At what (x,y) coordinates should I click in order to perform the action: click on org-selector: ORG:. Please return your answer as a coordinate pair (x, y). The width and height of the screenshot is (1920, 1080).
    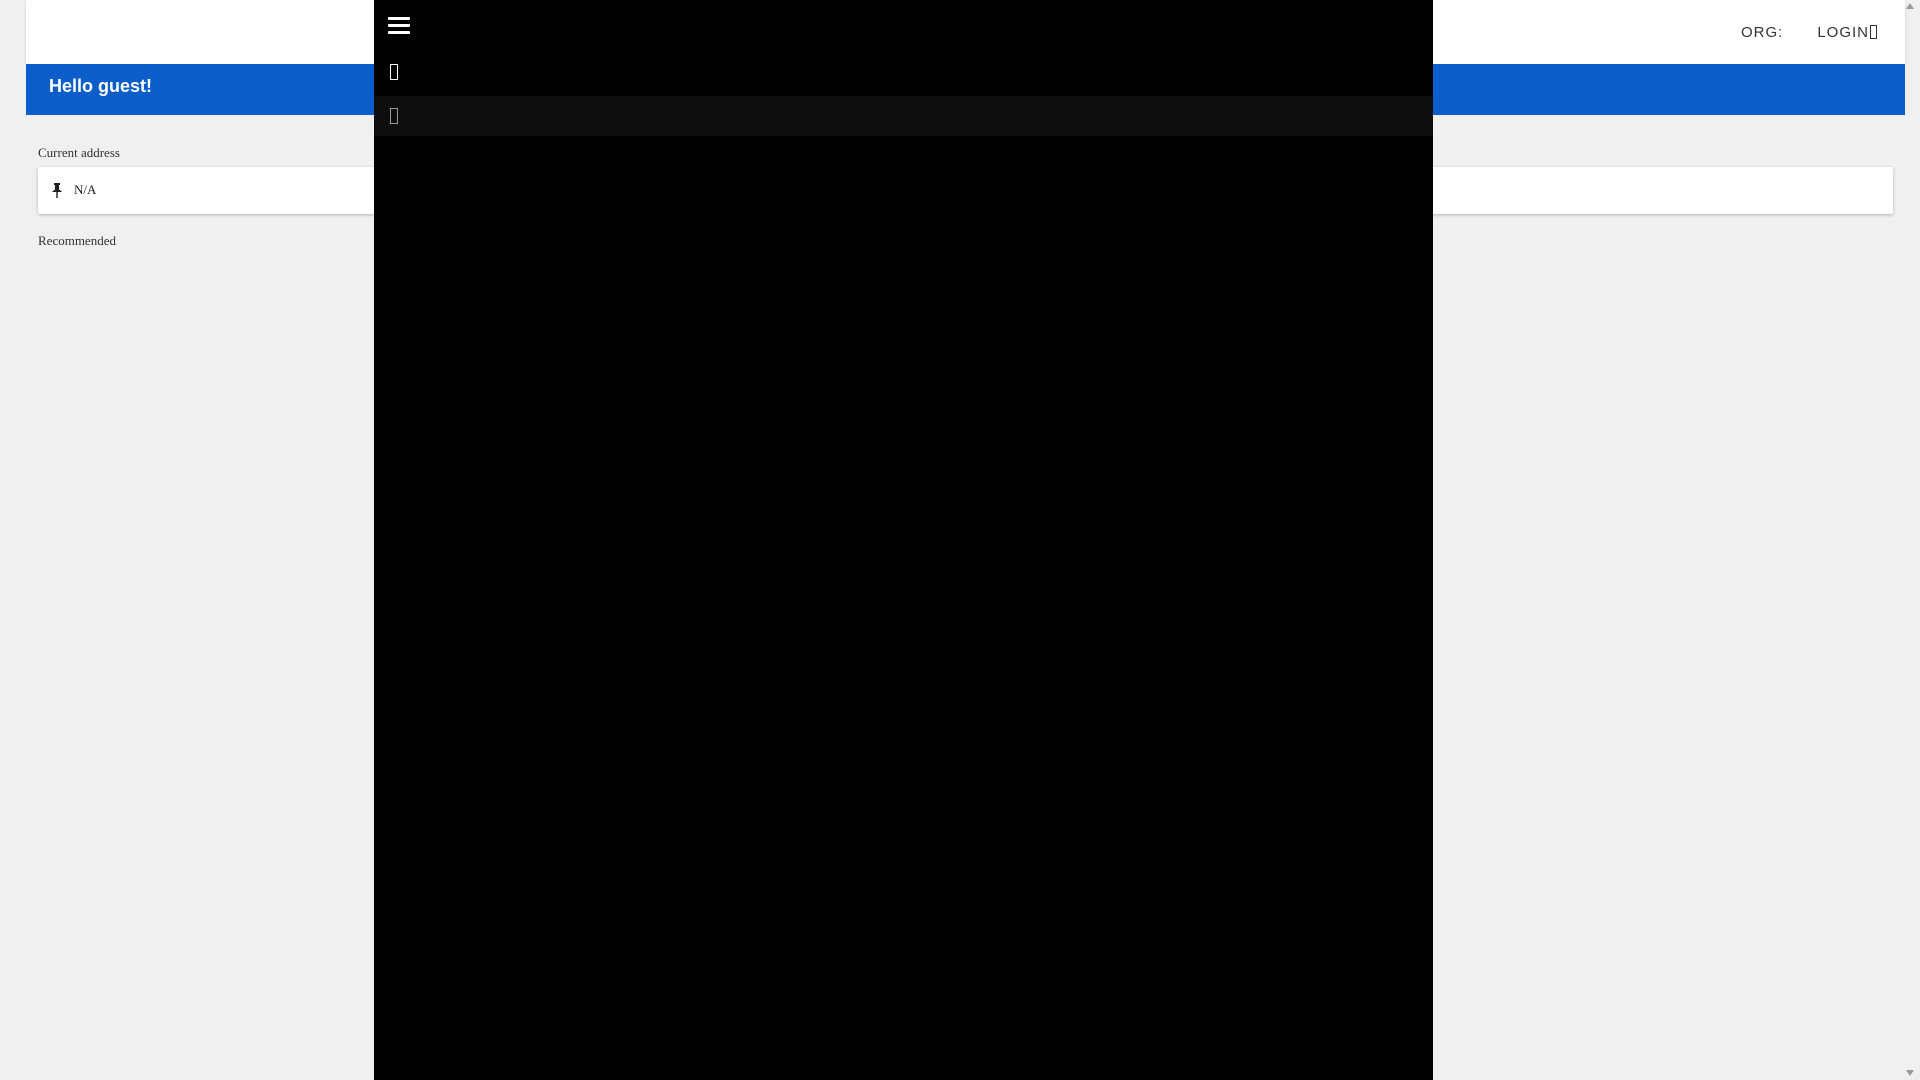
    Looking at the image, I should click on (1762, 32).